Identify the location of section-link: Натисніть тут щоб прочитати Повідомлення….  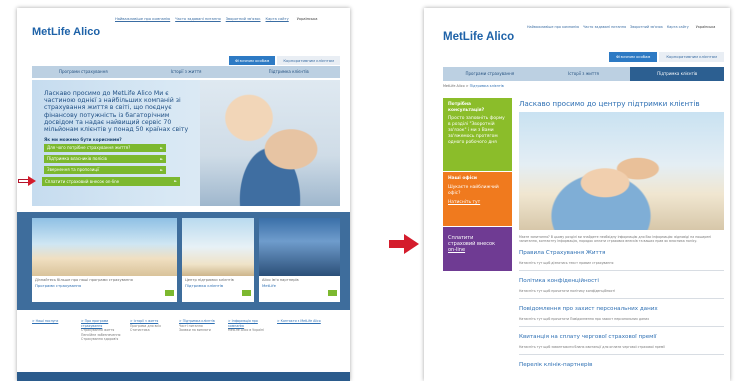
(621, 319).